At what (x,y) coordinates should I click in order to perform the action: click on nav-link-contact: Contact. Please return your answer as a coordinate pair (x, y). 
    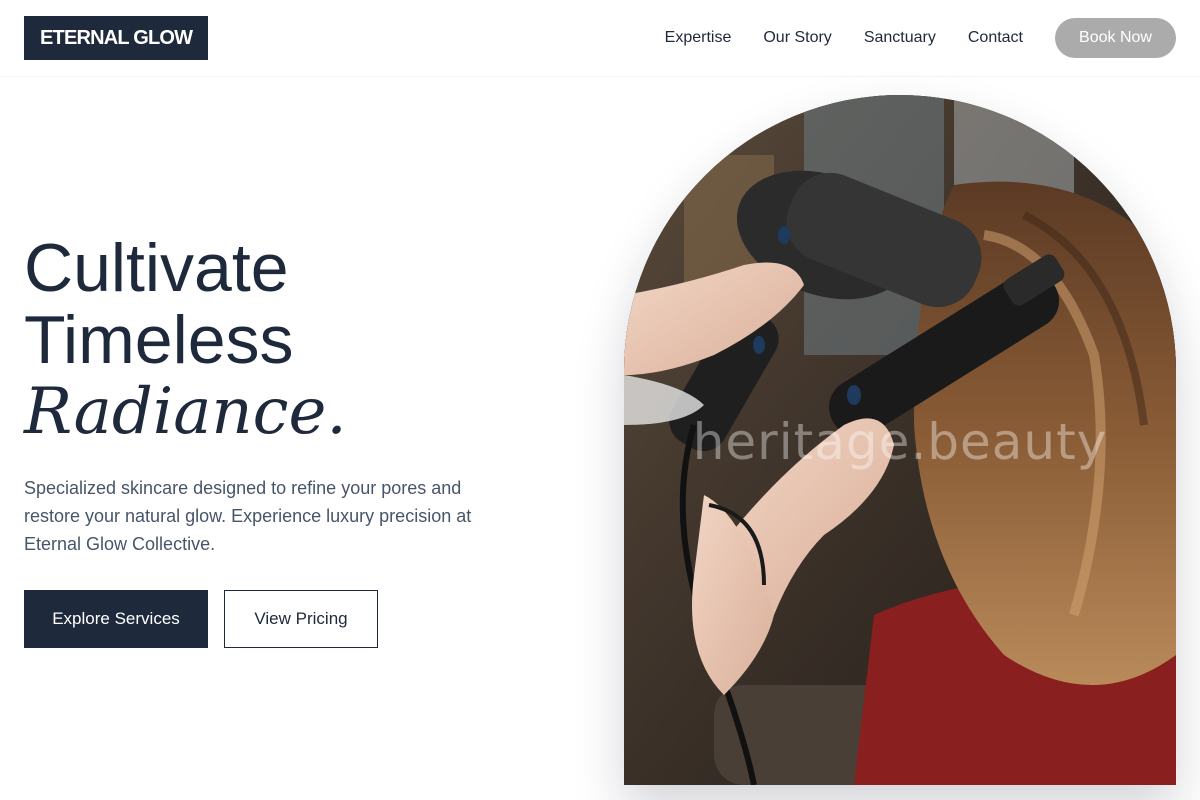
    Looking at the image, I should click on (995, 38).